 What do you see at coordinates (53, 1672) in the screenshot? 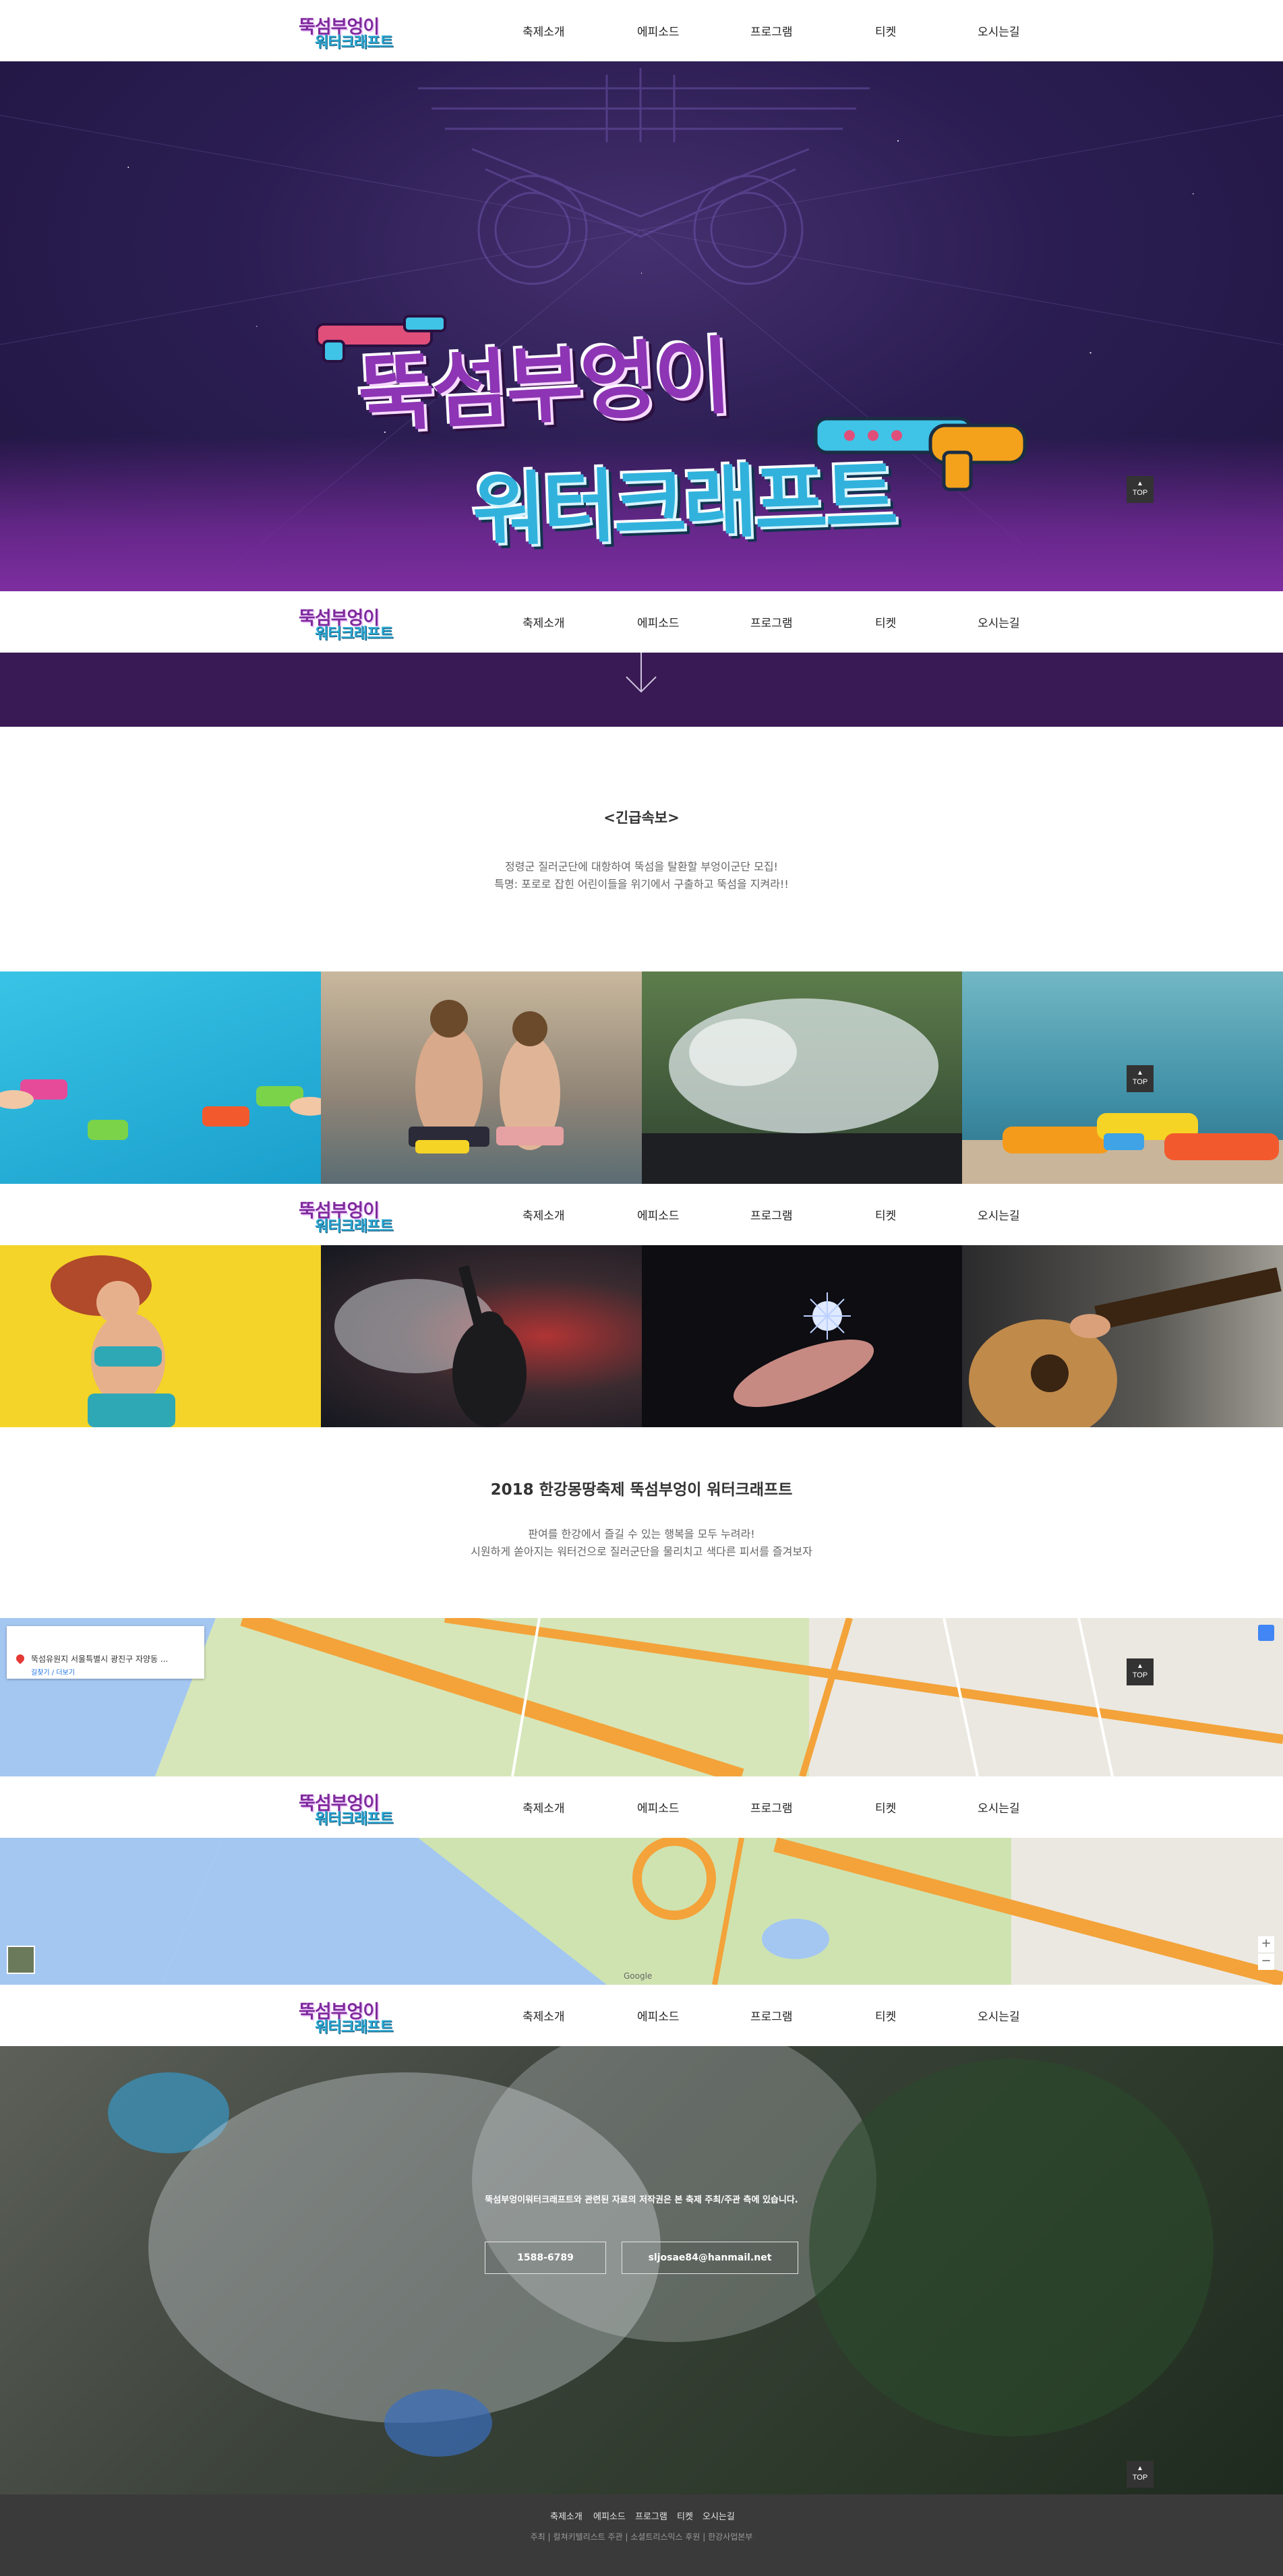
I see `map-link: 길찾기 / 더보기` at bounding box center [53, 1672].